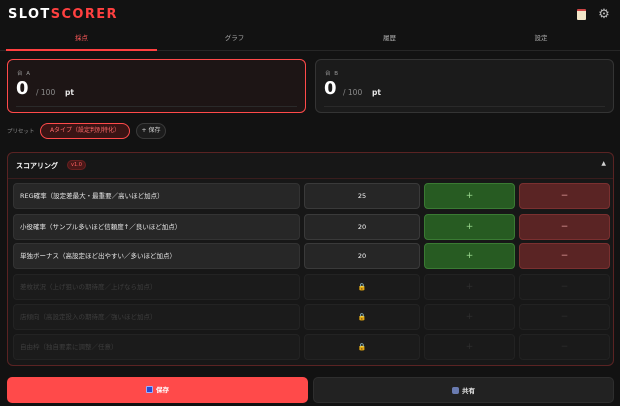  I want to click on scoring-row: REG確率（設定差最大・最重要／高いほど加点） 25 + −, so click(311, 196).